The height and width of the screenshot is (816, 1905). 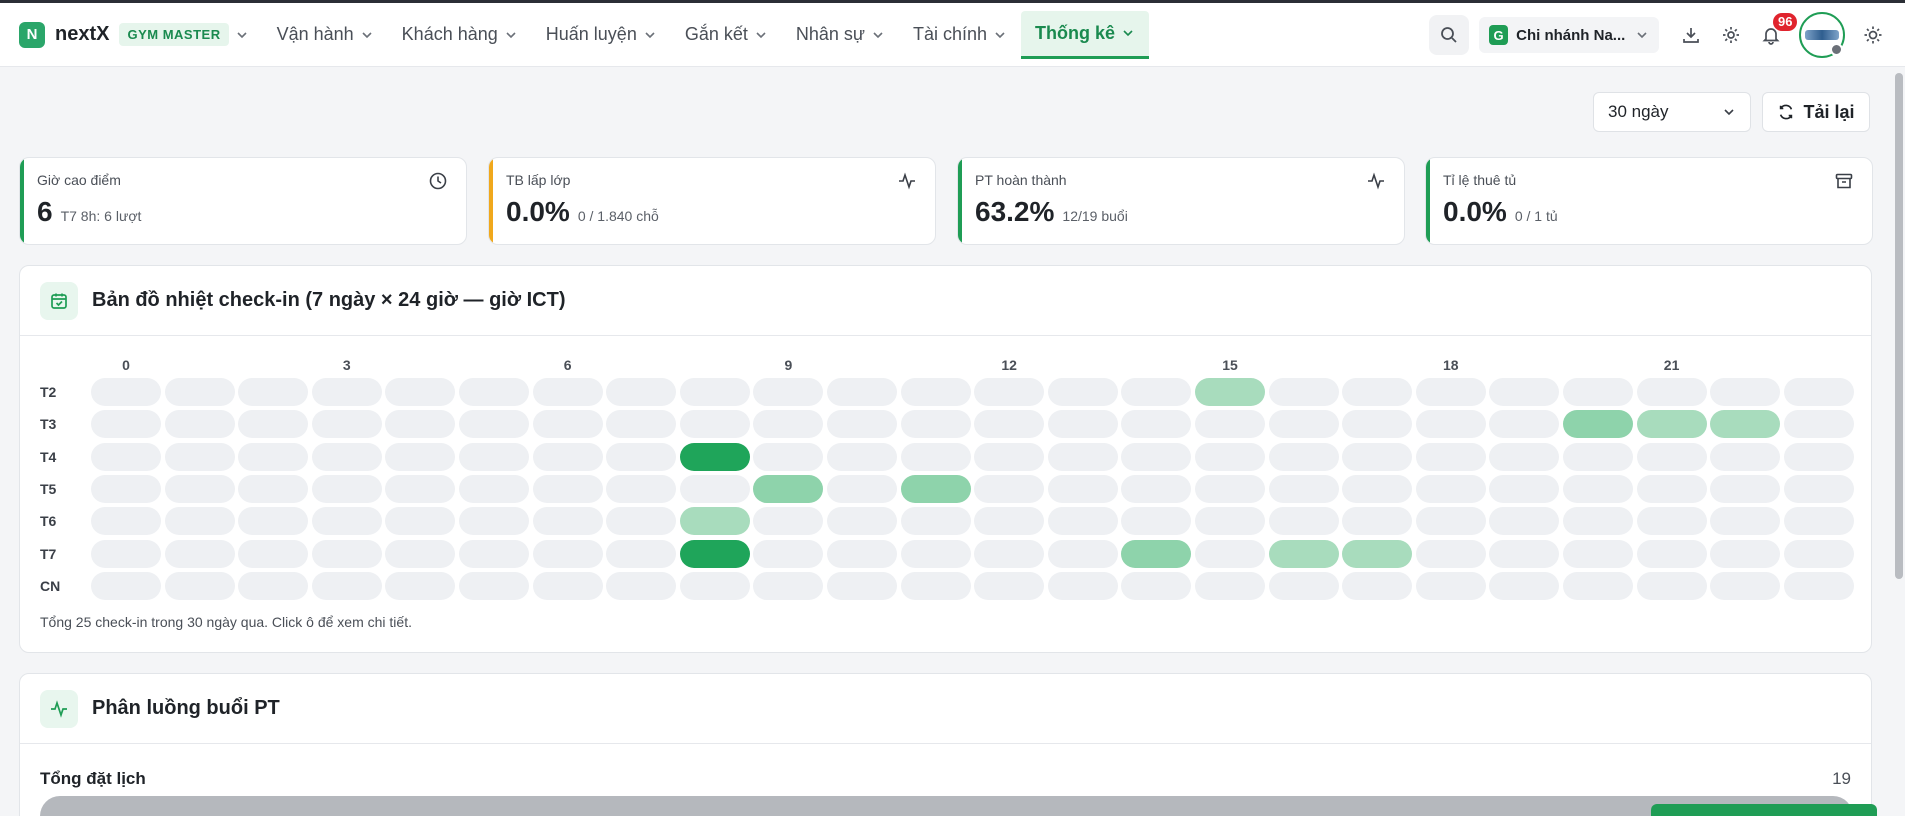 What do you see at coordinates (1774, 34) in the screenshot?
I see `notifications-button: 96` at bounding box center [1774, 34].